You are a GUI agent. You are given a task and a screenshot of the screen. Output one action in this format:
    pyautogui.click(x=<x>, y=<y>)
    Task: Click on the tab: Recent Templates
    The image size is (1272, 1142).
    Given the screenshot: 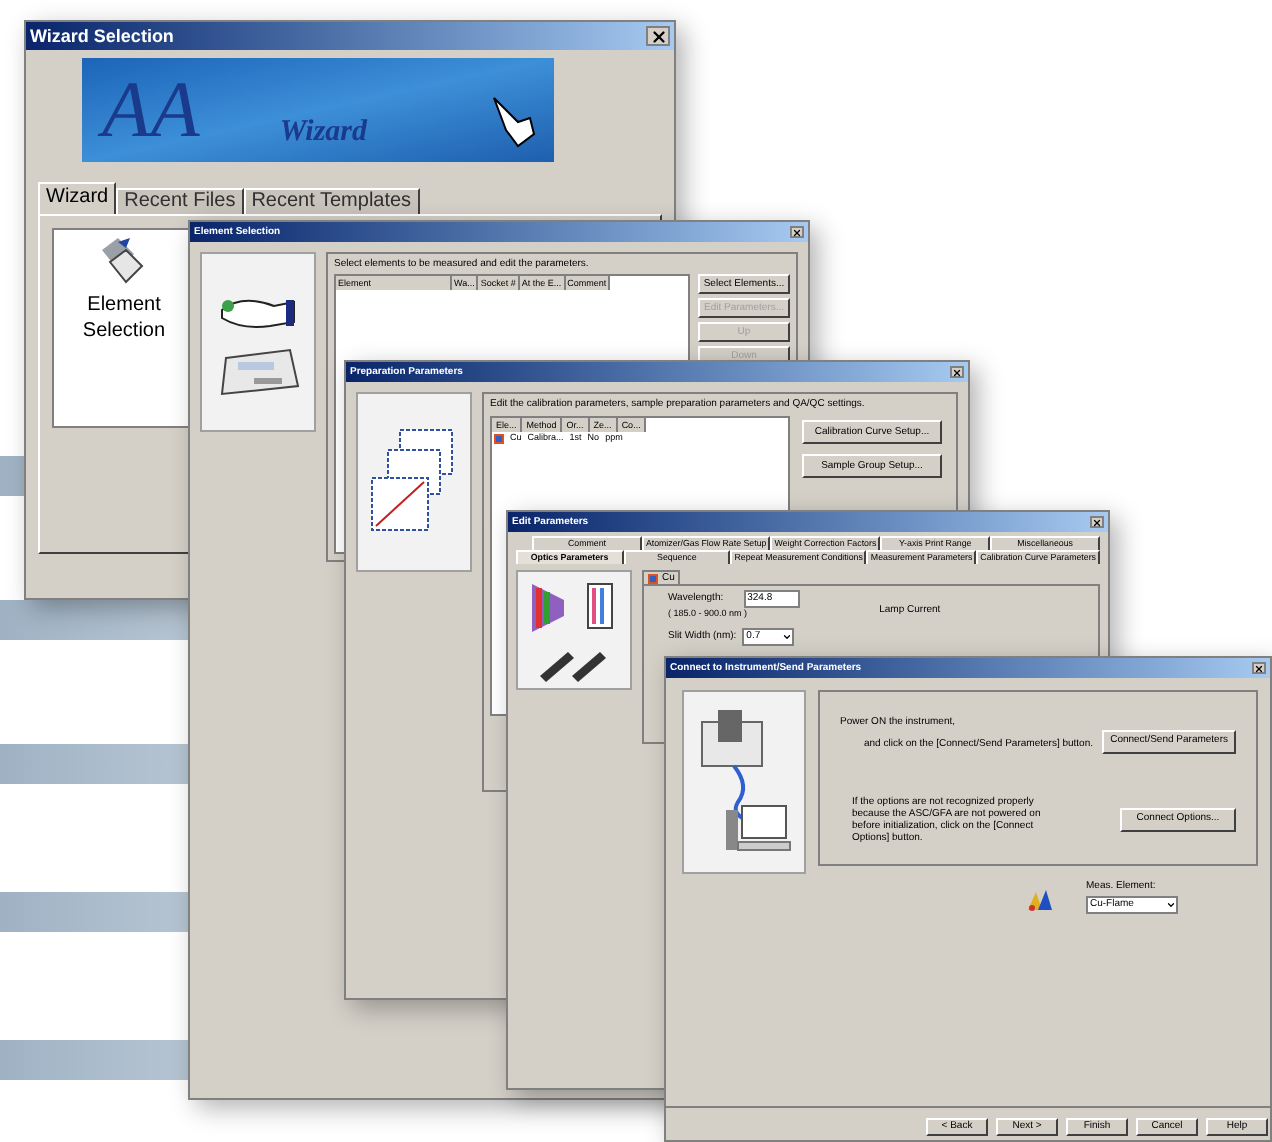 What is the action you would take?
    pyautogui.click(x=331, y=201)
    